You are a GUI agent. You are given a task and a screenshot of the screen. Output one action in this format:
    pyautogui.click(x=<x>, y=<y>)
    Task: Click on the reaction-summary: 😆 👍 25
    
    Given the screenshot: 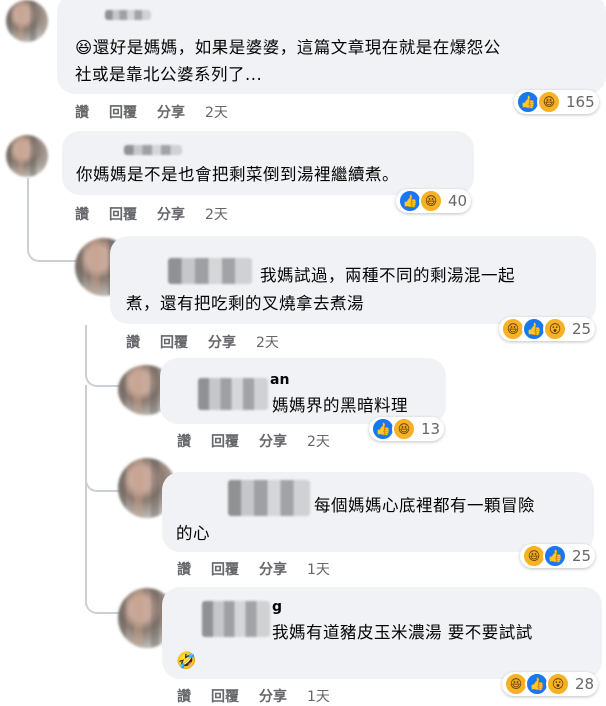 What is the action you would take?
    pyautogui.click(x=558, y=556)
    